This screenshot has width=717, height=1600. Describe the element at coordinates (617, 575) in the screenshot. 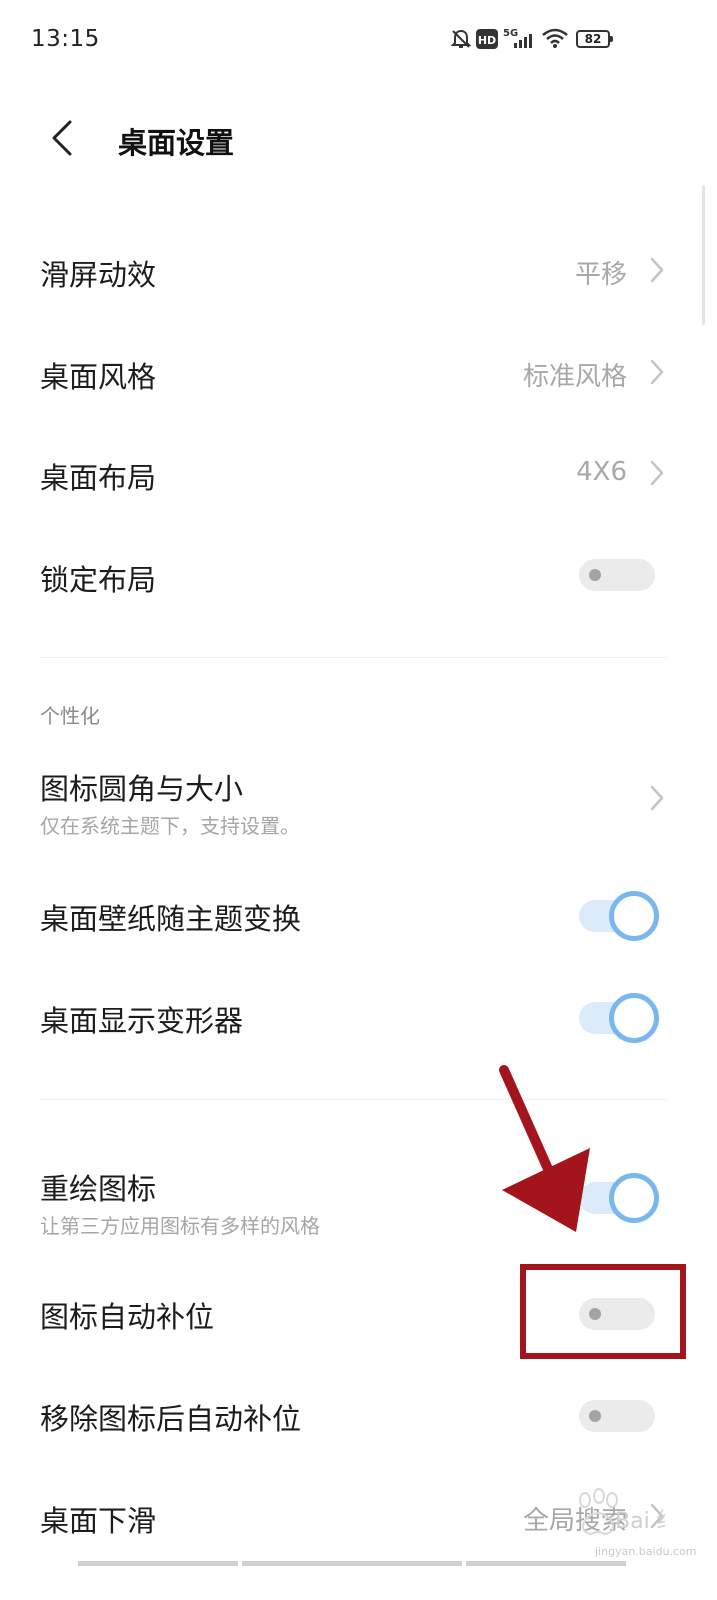

I see `lock-layout-toggle` at that location.